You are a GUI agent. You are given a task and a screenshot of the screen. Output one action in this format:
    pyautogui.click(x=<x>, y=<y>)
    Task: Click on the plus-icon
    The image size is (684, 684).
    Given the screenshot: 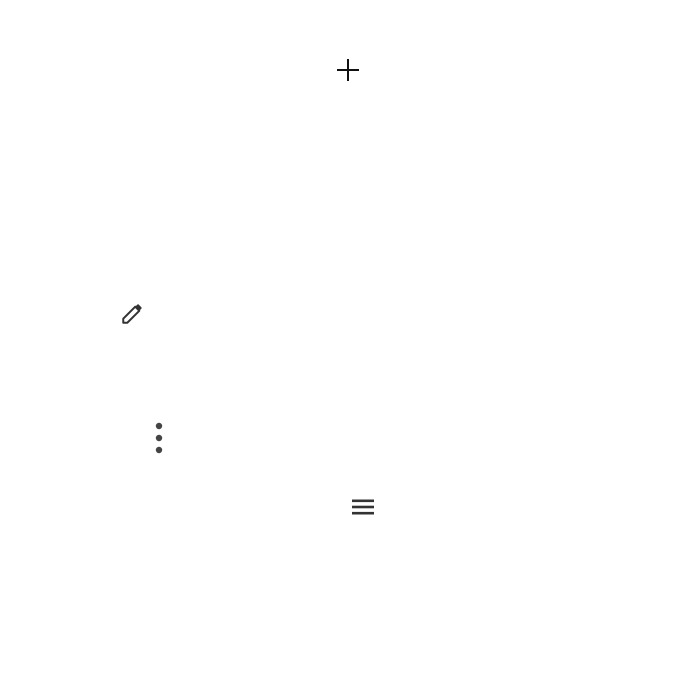 What is the action you would take?
    pyautogui.click(x=348, y=70)
    